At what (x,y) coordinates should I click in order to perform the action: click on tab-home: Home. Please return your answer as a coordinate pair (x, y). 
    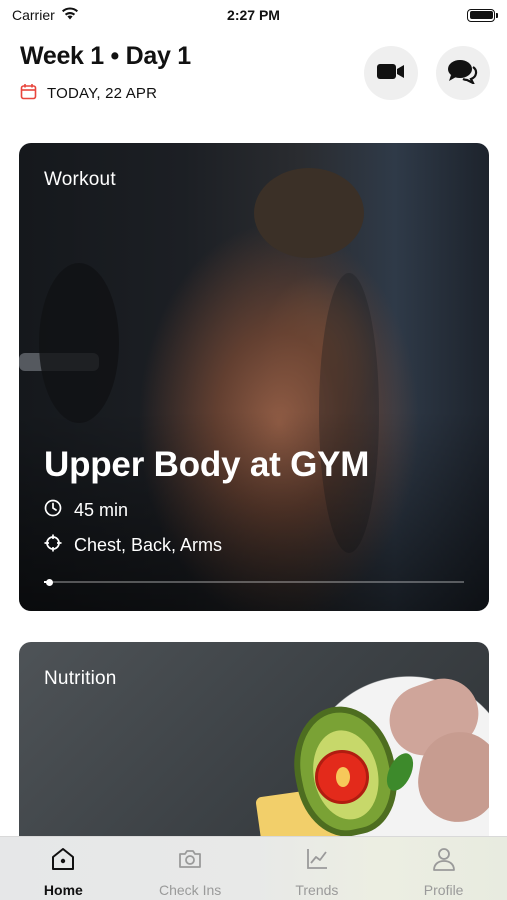
    Looking at the image, I should click on (63, 871).